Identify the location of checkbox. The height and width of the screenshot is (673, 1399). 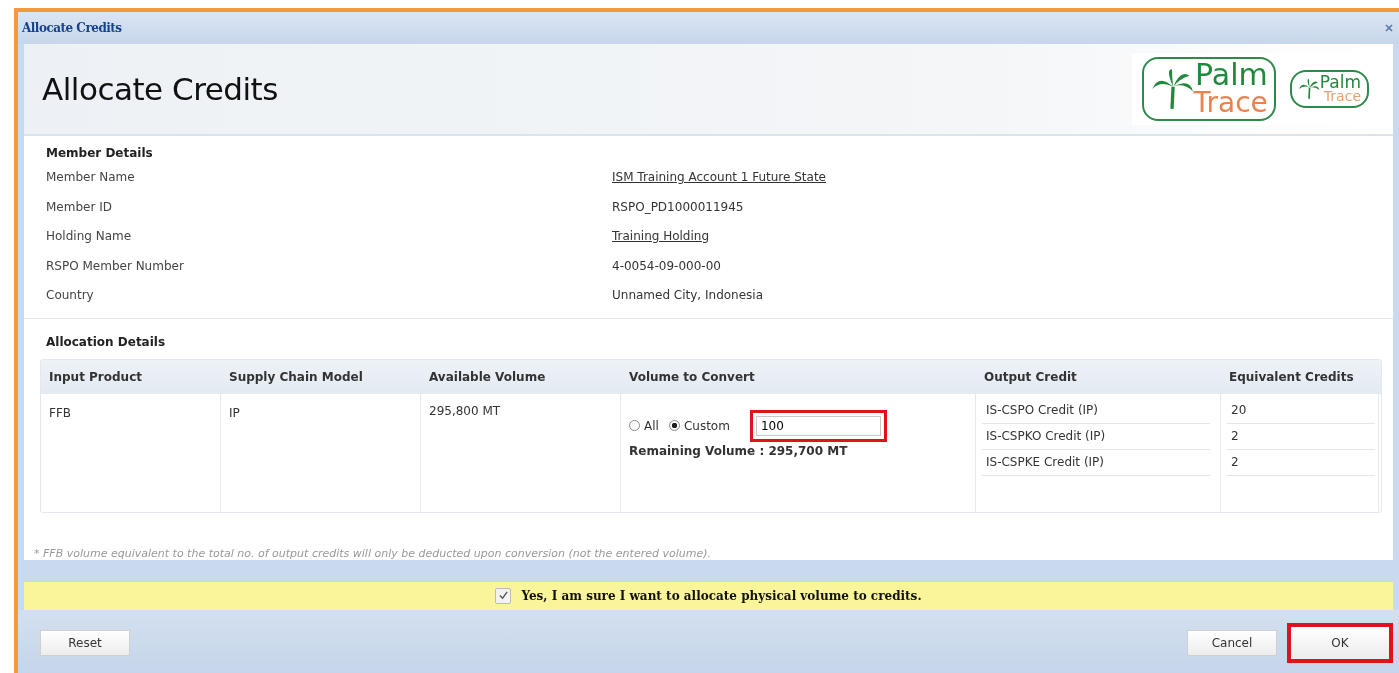
(503, 595).